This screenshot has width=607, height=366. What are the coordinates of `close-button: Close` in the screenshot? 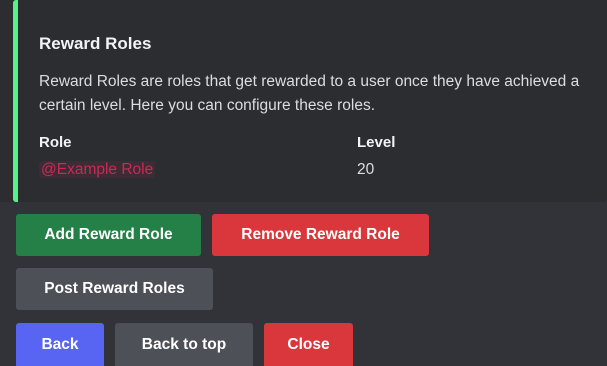 It's located at (308, 344).